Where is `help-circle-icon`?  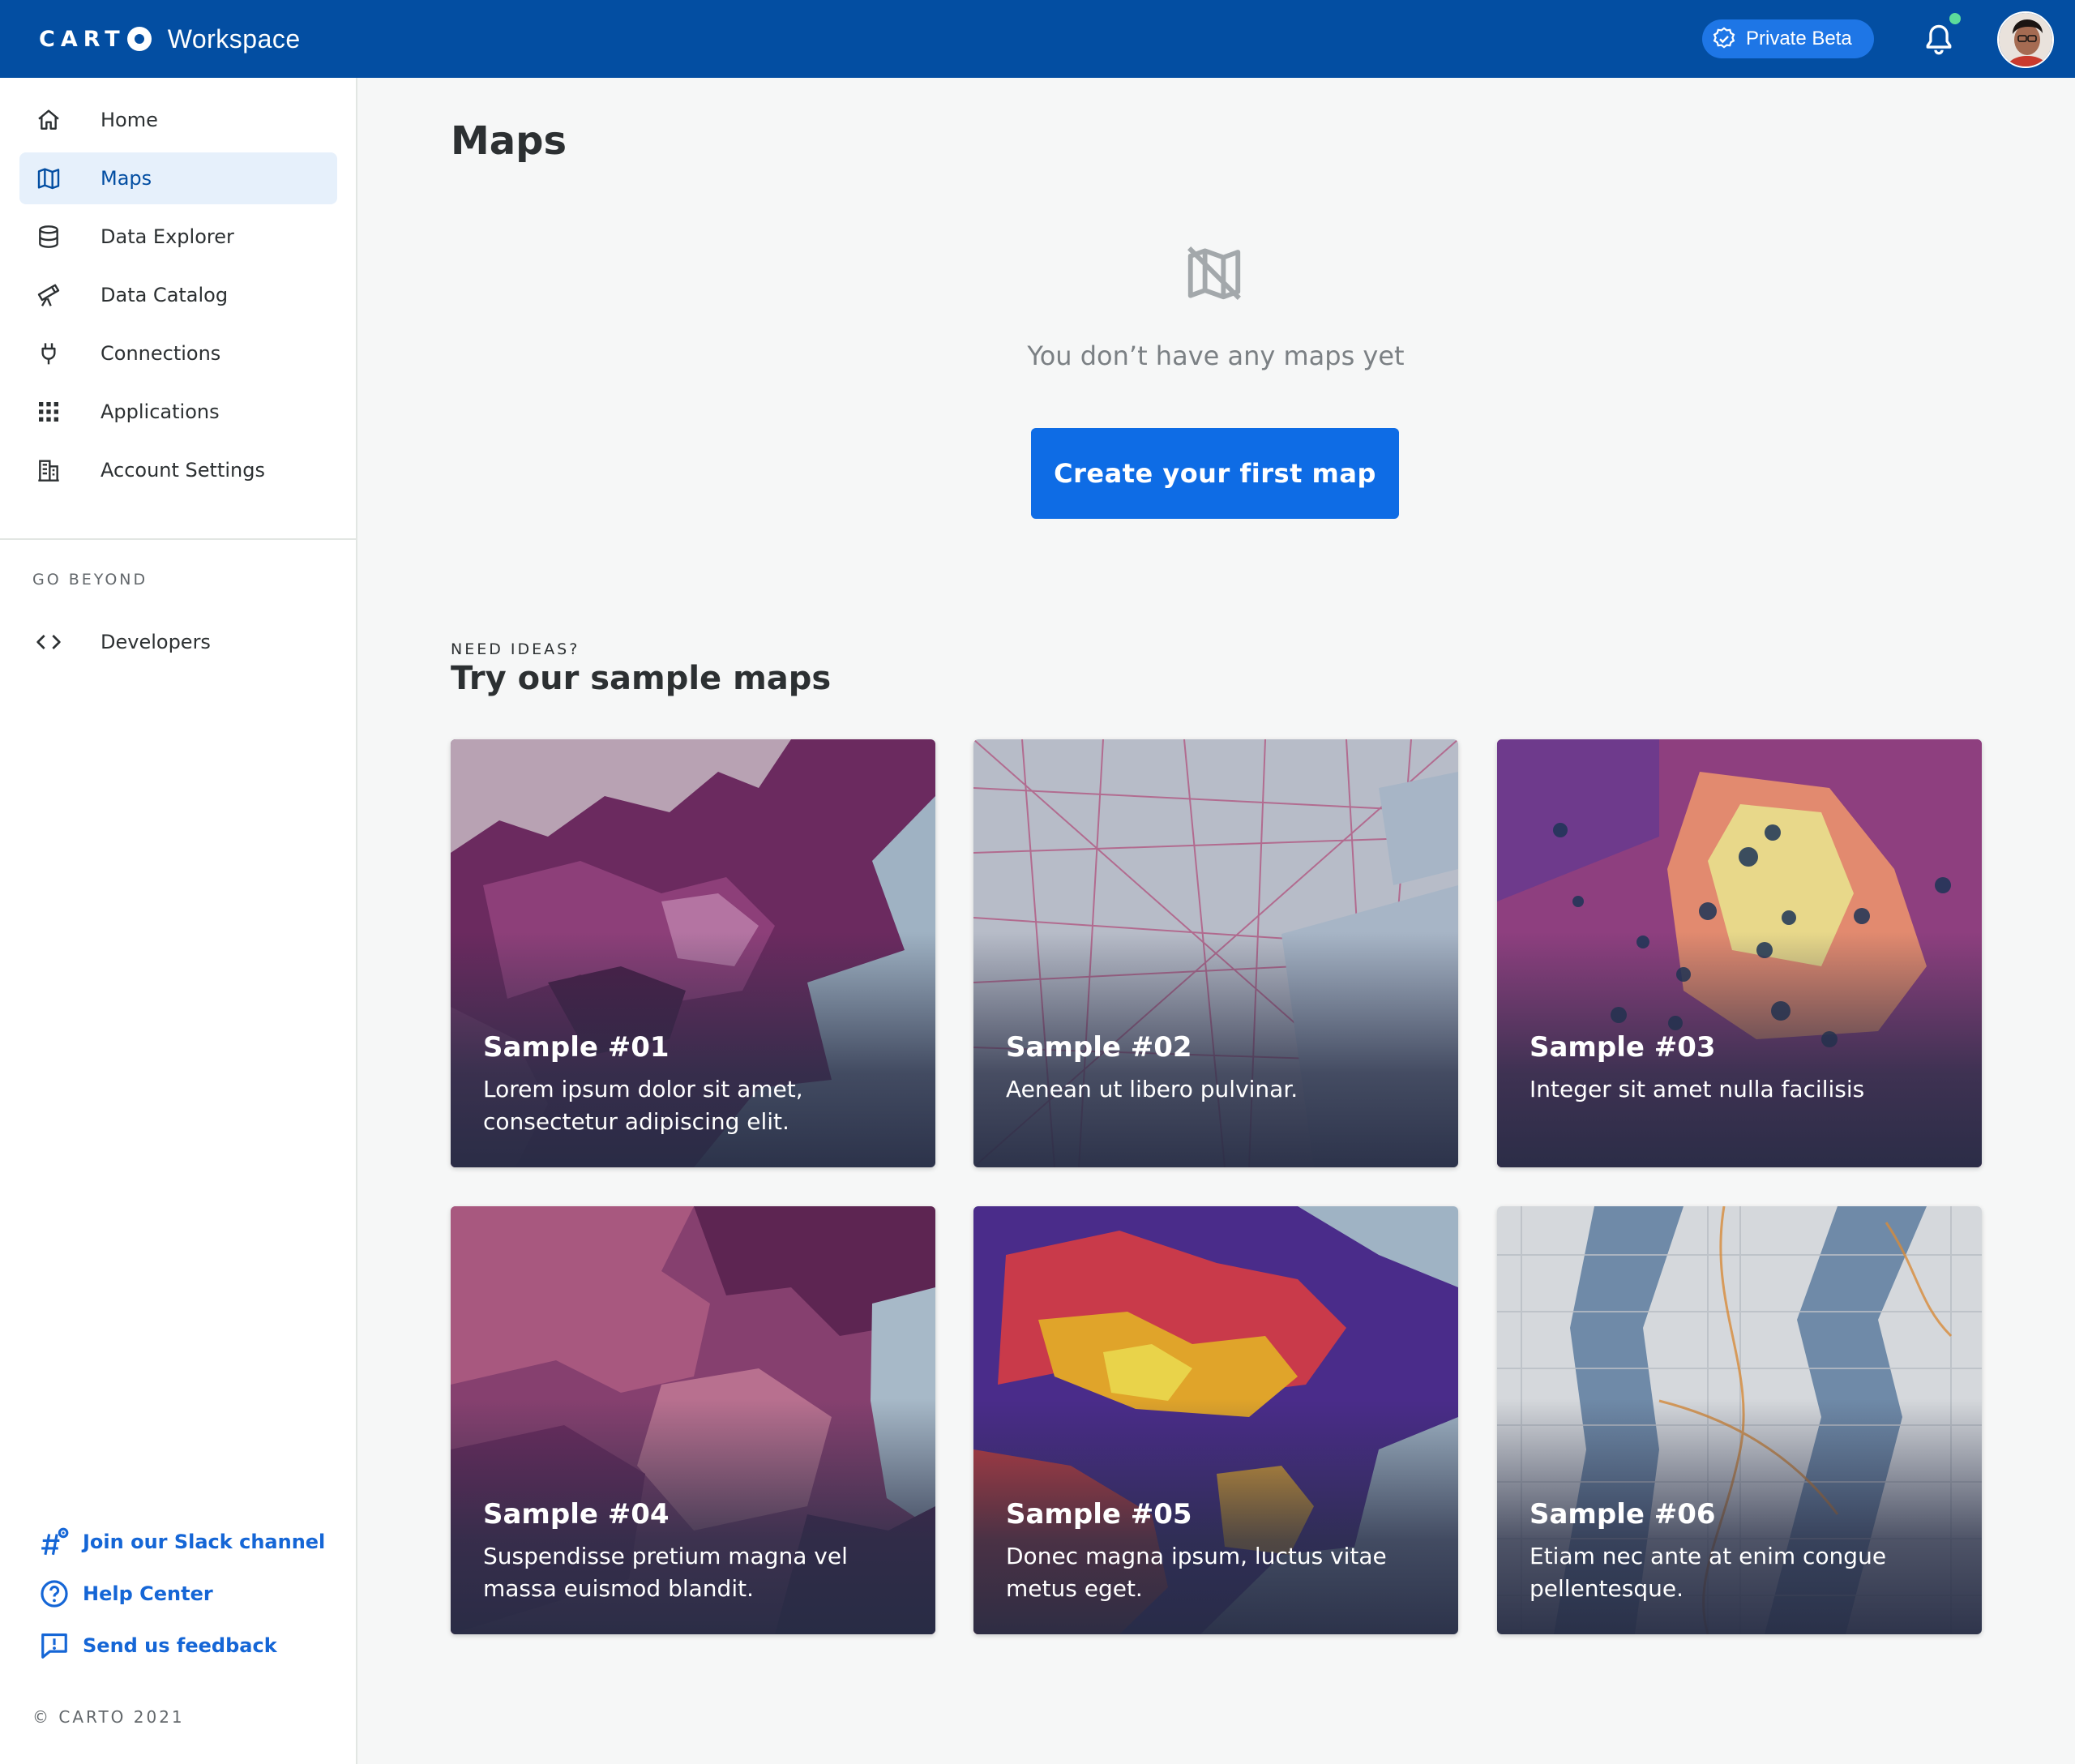 help-circle-icon is located at coordinates (54, 1594).